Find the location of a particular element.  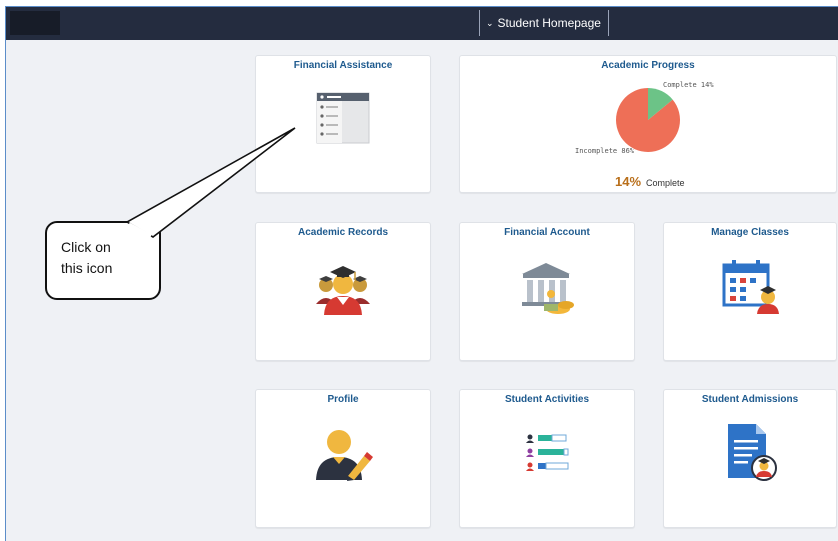

callout-line-2: this icon is located at coordinates (87, 268).